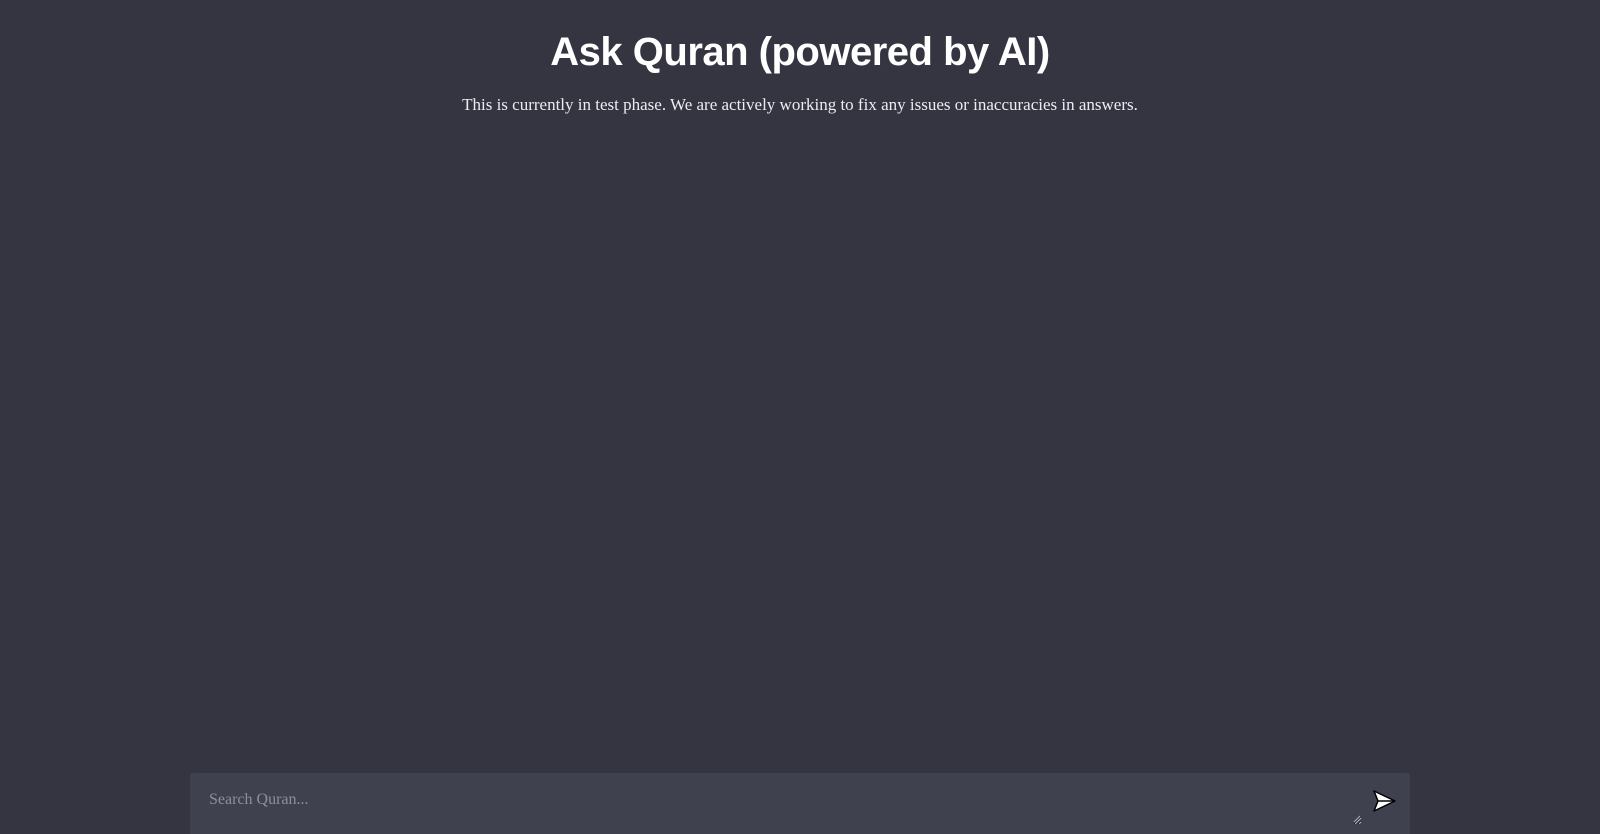 This screenshot has height=834, width=1600. Describe the element at coordinates (1357, 819) in the screenshot. I see `resize-grip-icon` at that location.